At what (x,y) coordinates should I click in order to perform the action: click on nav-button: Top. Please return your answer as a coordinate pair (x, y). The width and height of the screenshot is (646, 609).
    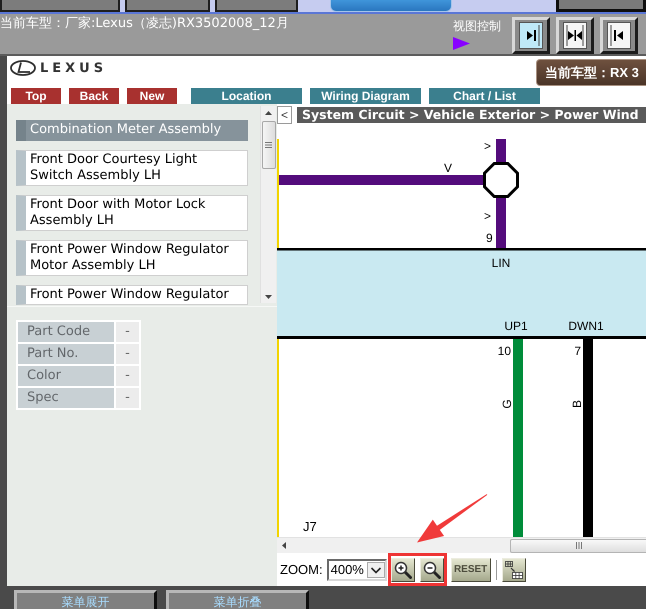
    Looking at the image, I should click on (36, 96).